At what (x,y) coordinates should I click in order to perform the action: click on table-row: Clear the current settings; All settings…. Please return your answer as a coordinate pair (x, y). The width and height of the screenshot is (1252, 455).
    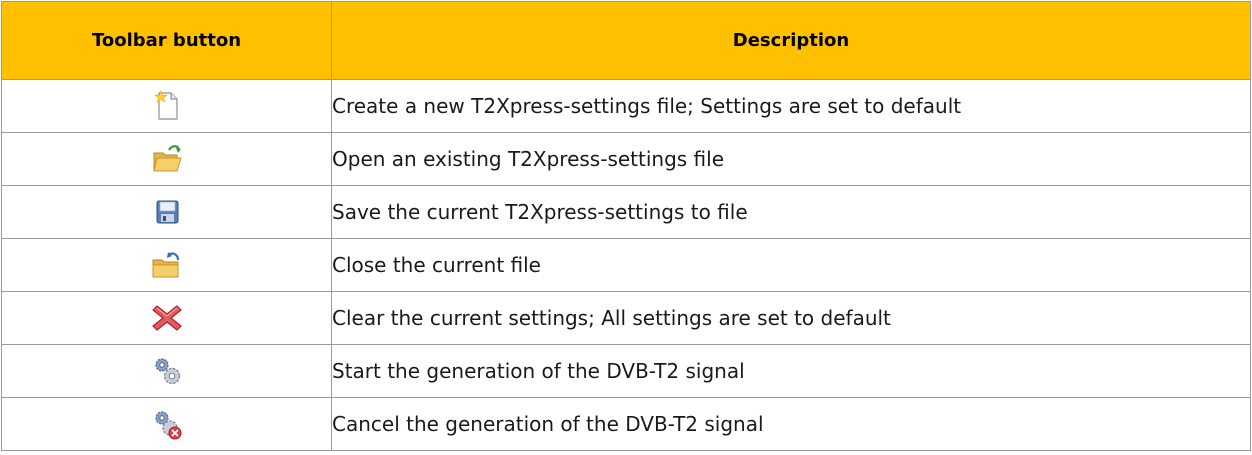
    Looking at the image, I should click on (626, 318).